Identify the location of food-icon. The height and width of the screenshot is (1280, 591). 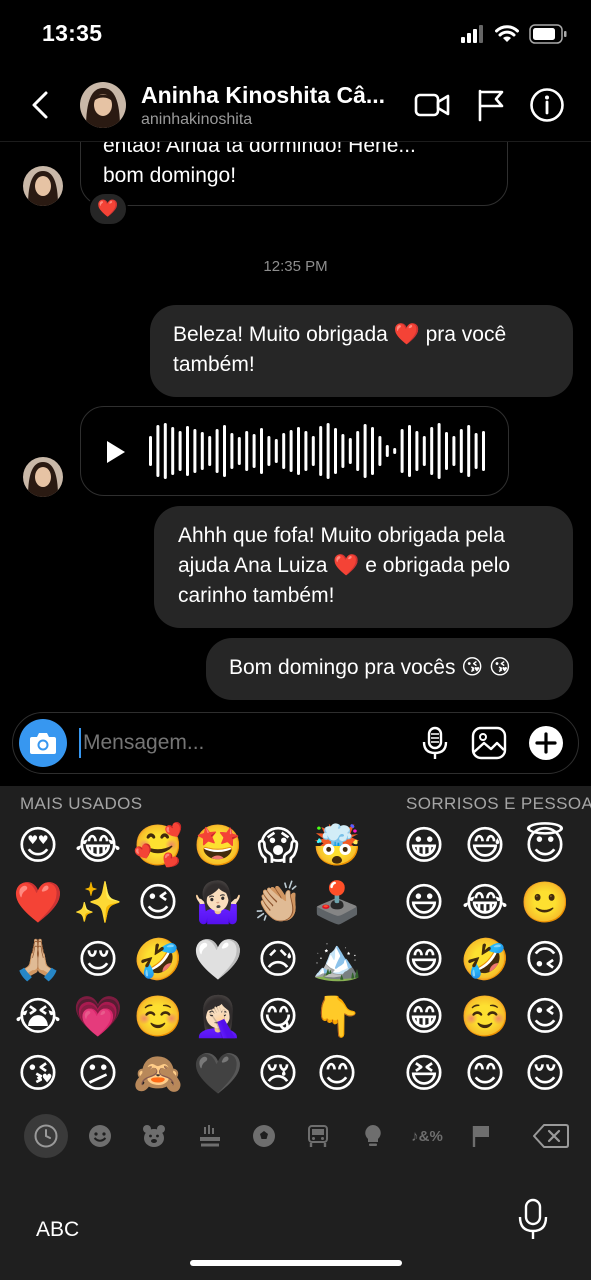
(210, 1136).